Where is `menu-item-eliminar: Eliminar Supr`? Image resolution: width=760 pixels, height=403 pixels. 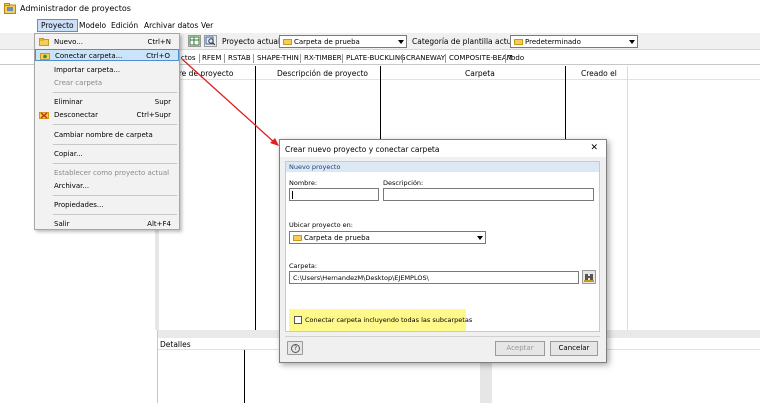 menu-item-eliminar: Eliminar Supr is located at coordinates (107, 102).